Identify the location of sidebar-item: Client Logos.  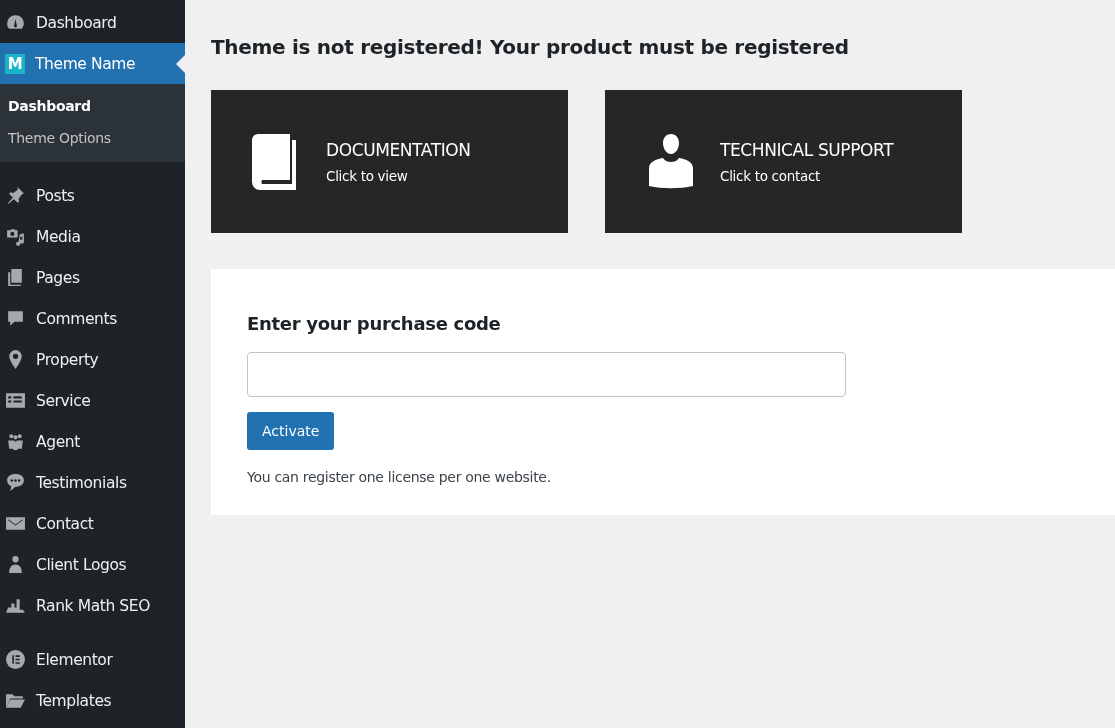
(92, 564).